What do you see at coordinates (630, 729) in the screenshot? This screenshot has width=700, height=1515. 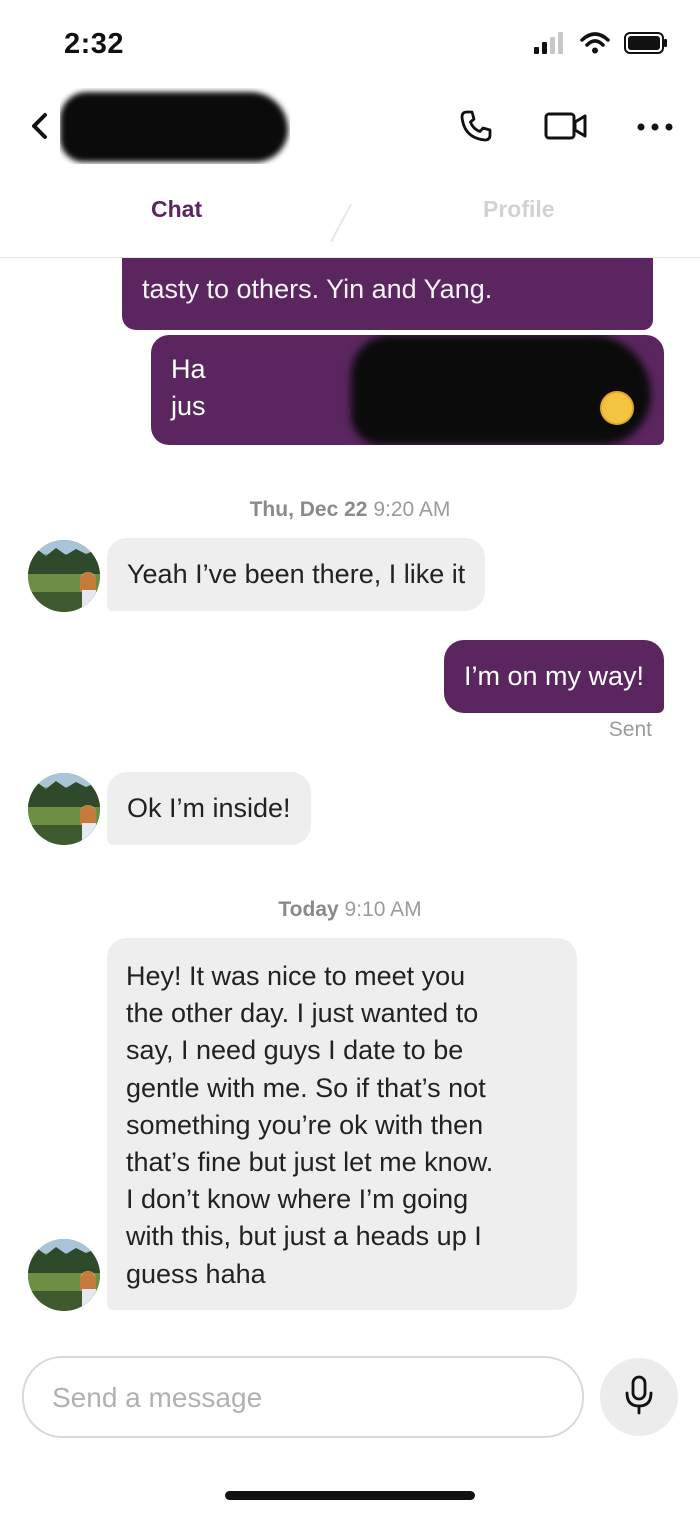 I see `message-status: Sent` at bounding box center [630, 729].